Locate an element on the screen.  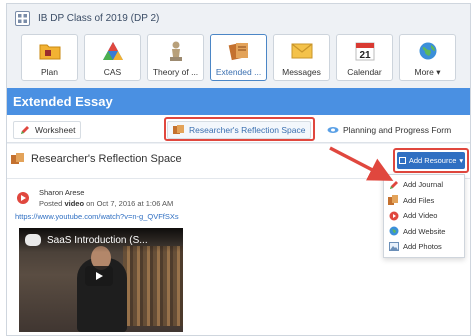
page-title: Extended Essay is located at coordinates (63, 101).